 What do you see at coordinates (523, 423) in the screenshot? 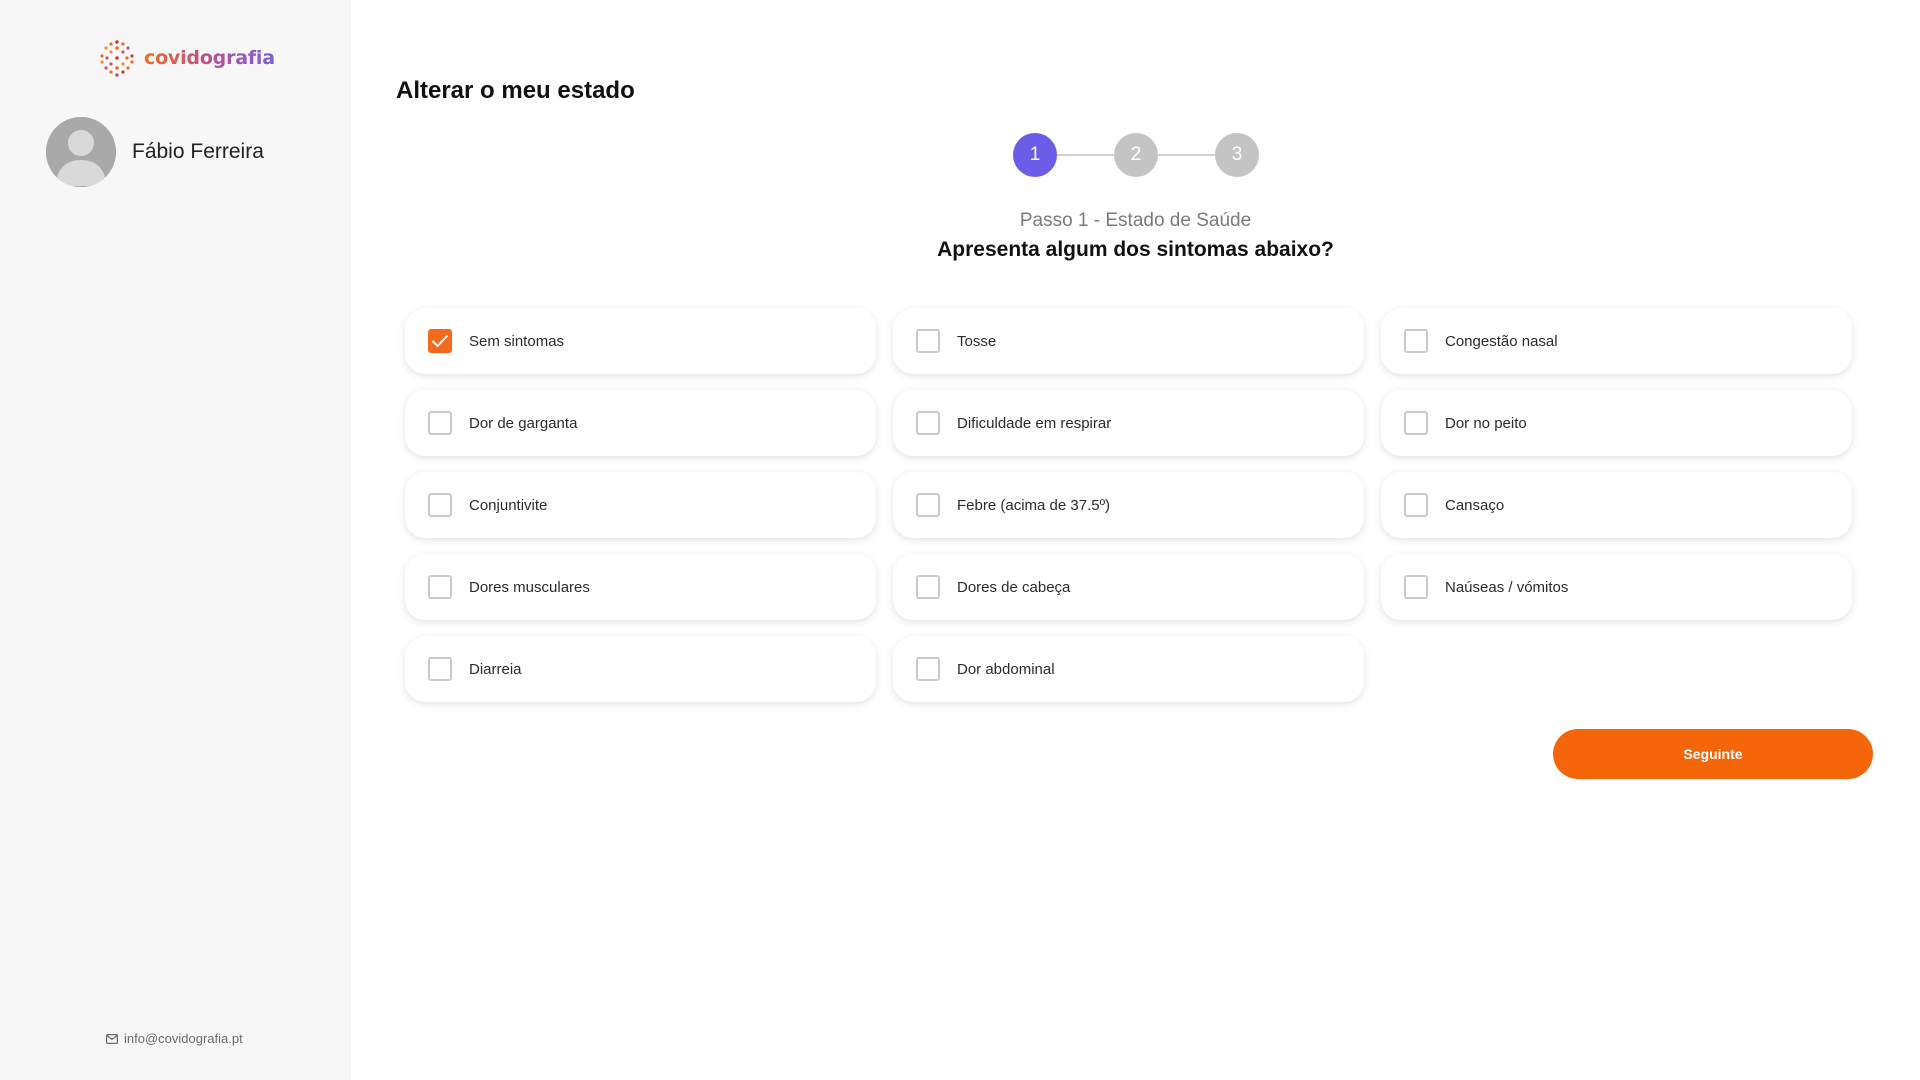
I see `option-label: Dor de garganta` at bounding box center [523, 423].